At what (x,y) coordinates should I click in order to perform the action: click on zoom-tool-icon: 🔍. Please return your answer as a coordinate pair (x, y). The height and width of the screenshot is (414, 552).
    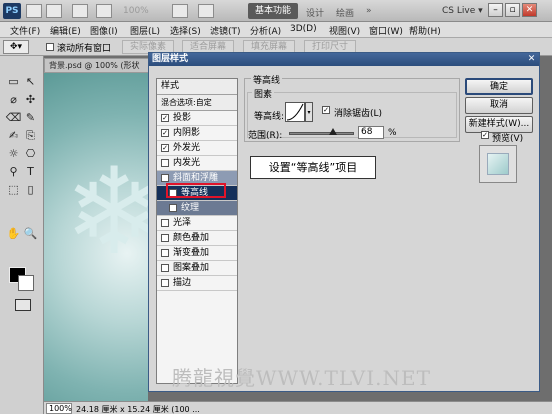
    Looking at the image, I should click on (30, 233).